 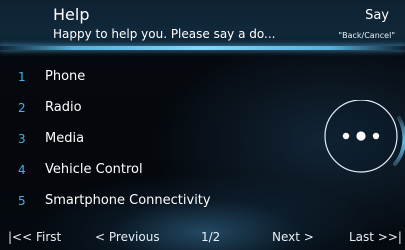 What do you see at coordinates (94, 169) in the screenshot?
I see `menu-item-label: Vehicle Control` at bounding box center [94, 169].